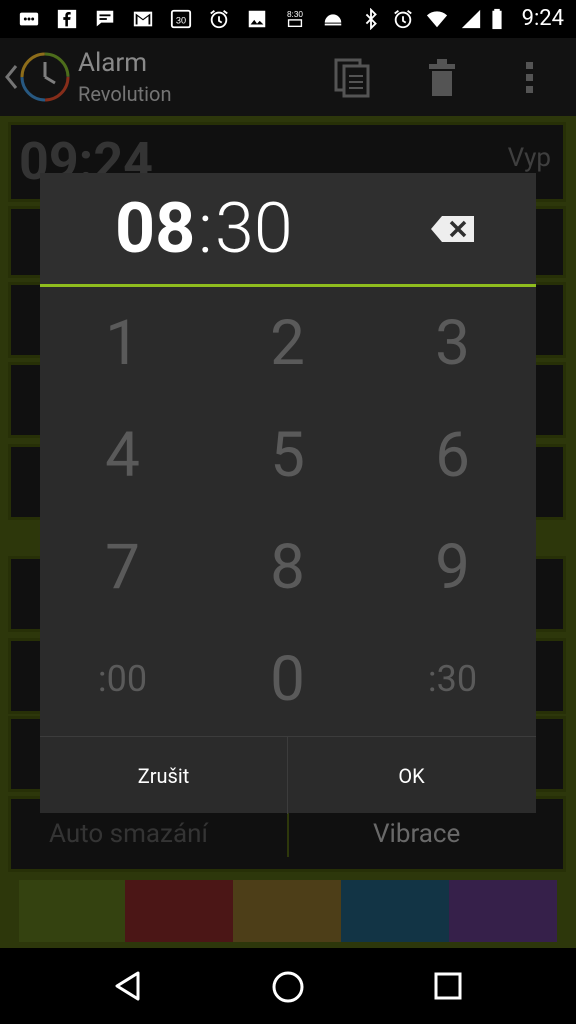 The width and height of the screenshot is (576, 1024). I want to click on svg-text: 30, so click(181, 21).